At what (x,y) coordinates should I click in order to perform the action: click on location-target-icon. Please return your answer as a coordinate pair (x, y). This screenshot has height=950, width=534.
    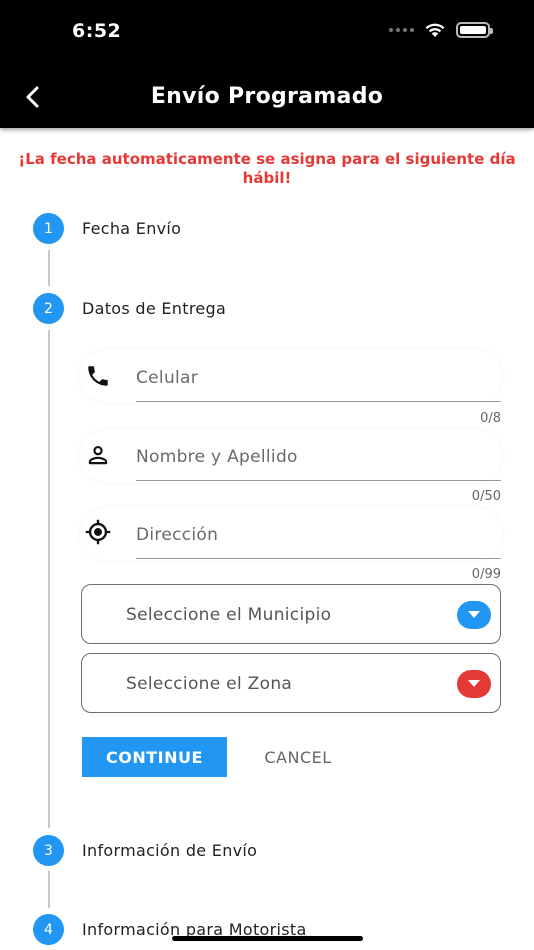
    Looking at the image, I should click on (98, 532).